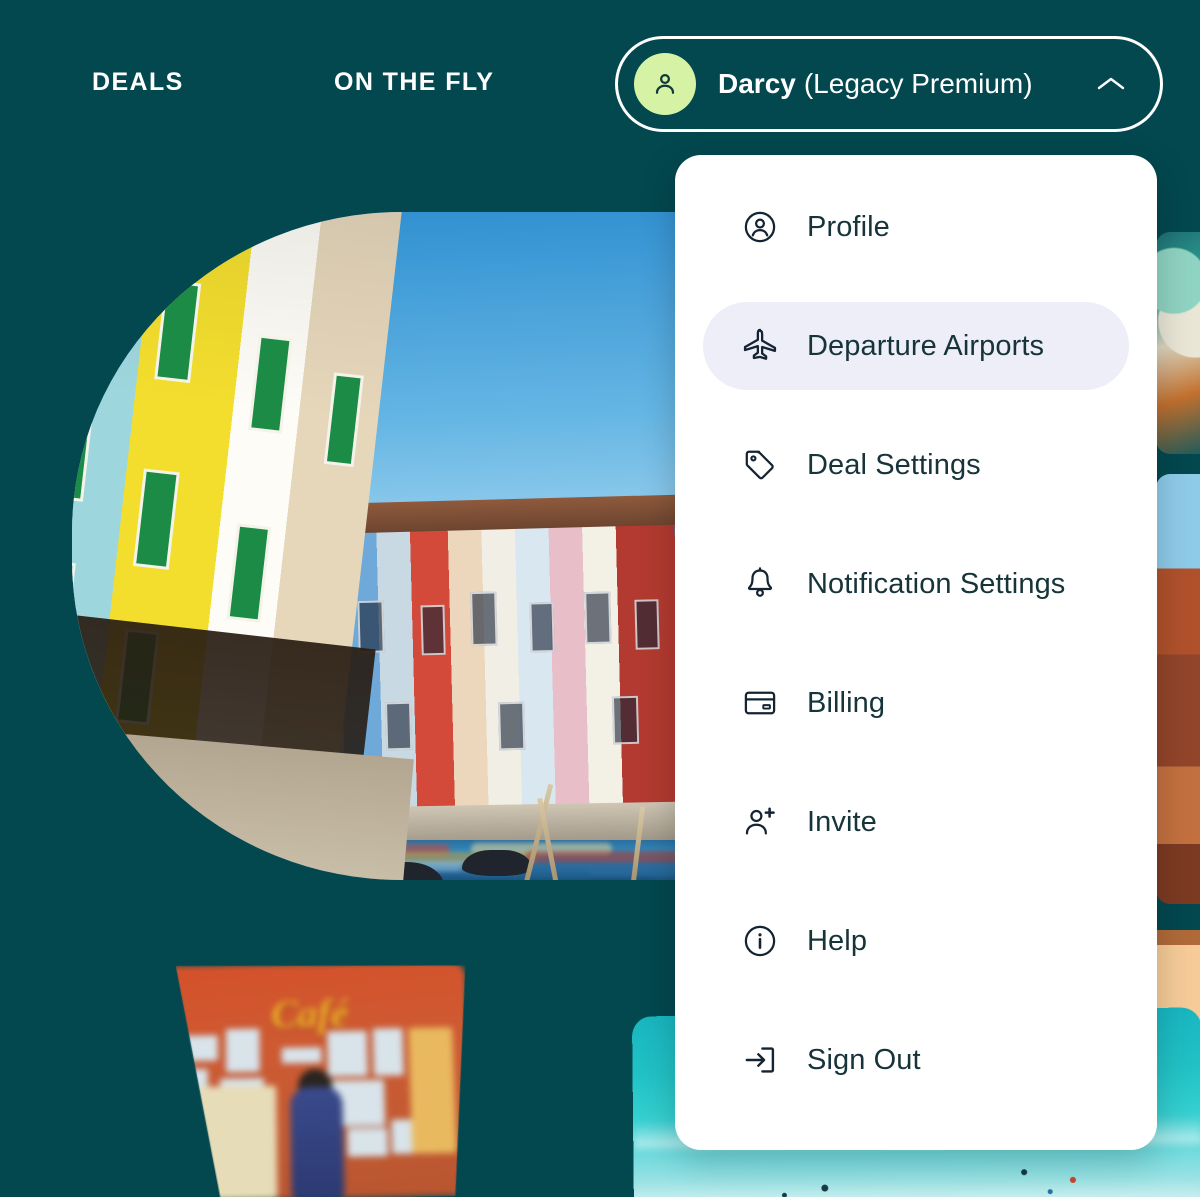 Image resolution: width=1200 pixels, height=1197 pixels. Describe the element at coordinates (760, 346) in the screenshot. I see `airplane-icon` at that location.